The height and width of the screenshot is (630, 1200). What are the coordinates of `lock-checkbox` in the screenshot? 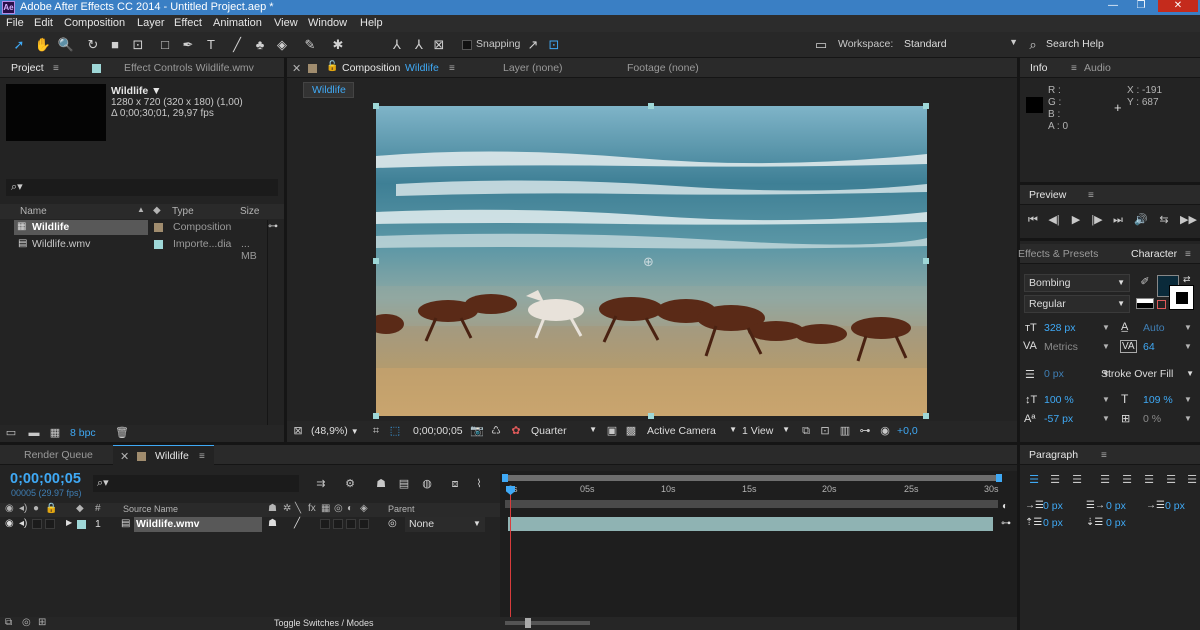 It's located at (50, 524).